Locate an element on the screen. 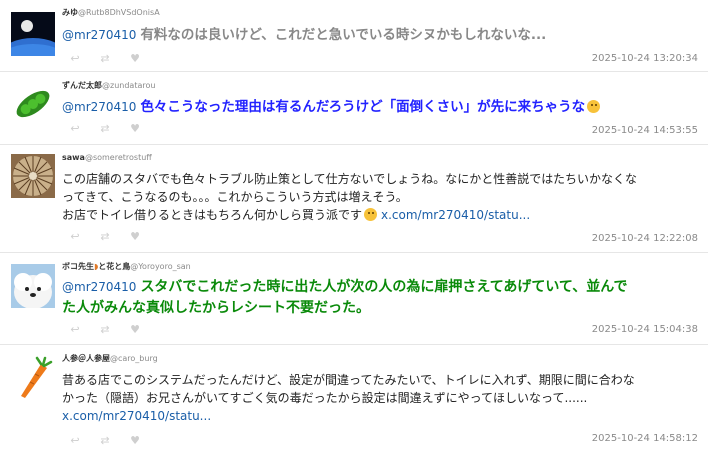 This screenshot has height=454, width=708. handle: @zundatarou is located at coordinates (128, 85).